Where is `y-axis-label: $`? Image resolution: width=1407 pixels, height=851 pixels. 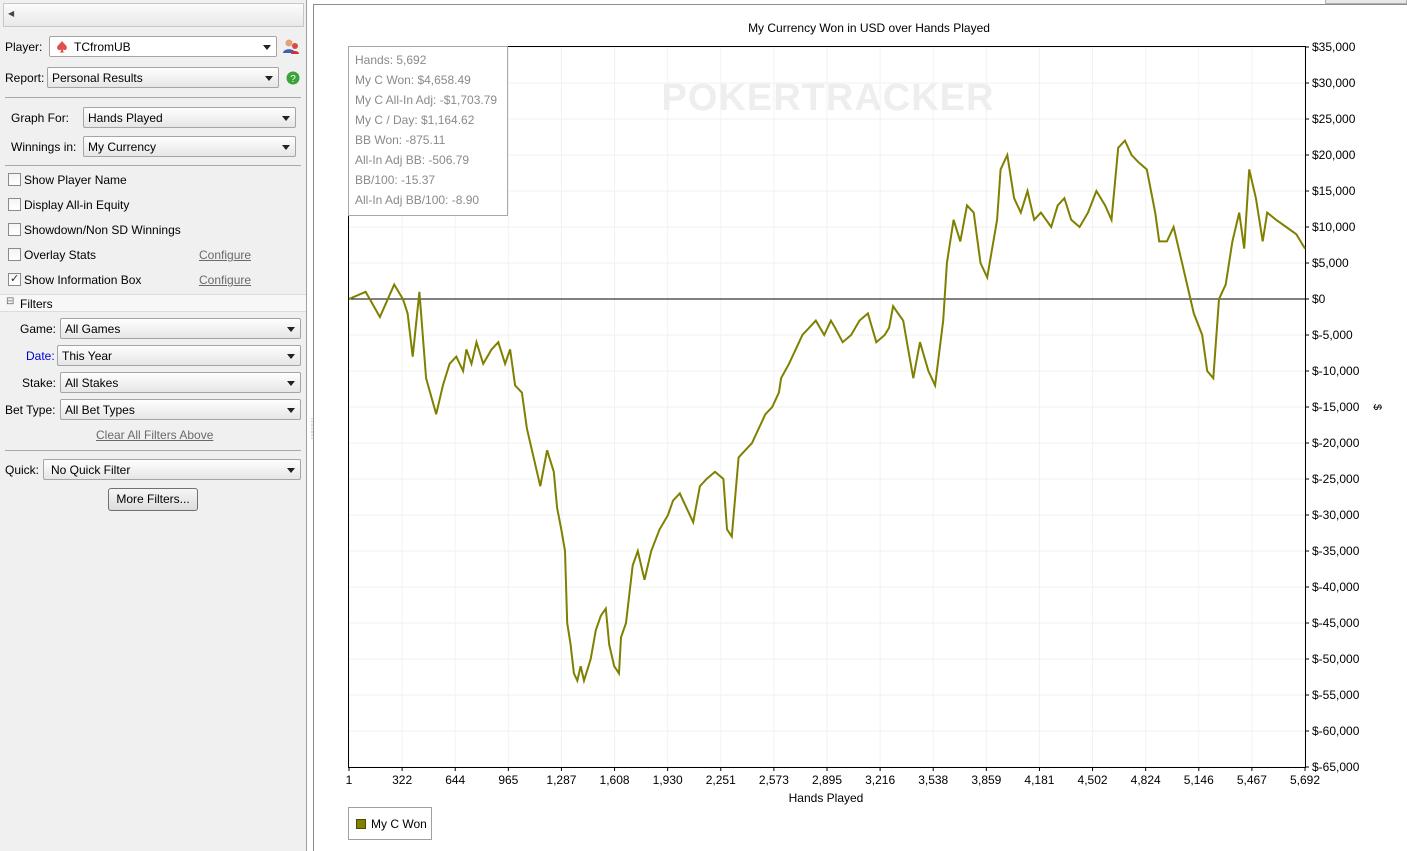
y-axis-label: $ is located at coordinates (1377, 407).